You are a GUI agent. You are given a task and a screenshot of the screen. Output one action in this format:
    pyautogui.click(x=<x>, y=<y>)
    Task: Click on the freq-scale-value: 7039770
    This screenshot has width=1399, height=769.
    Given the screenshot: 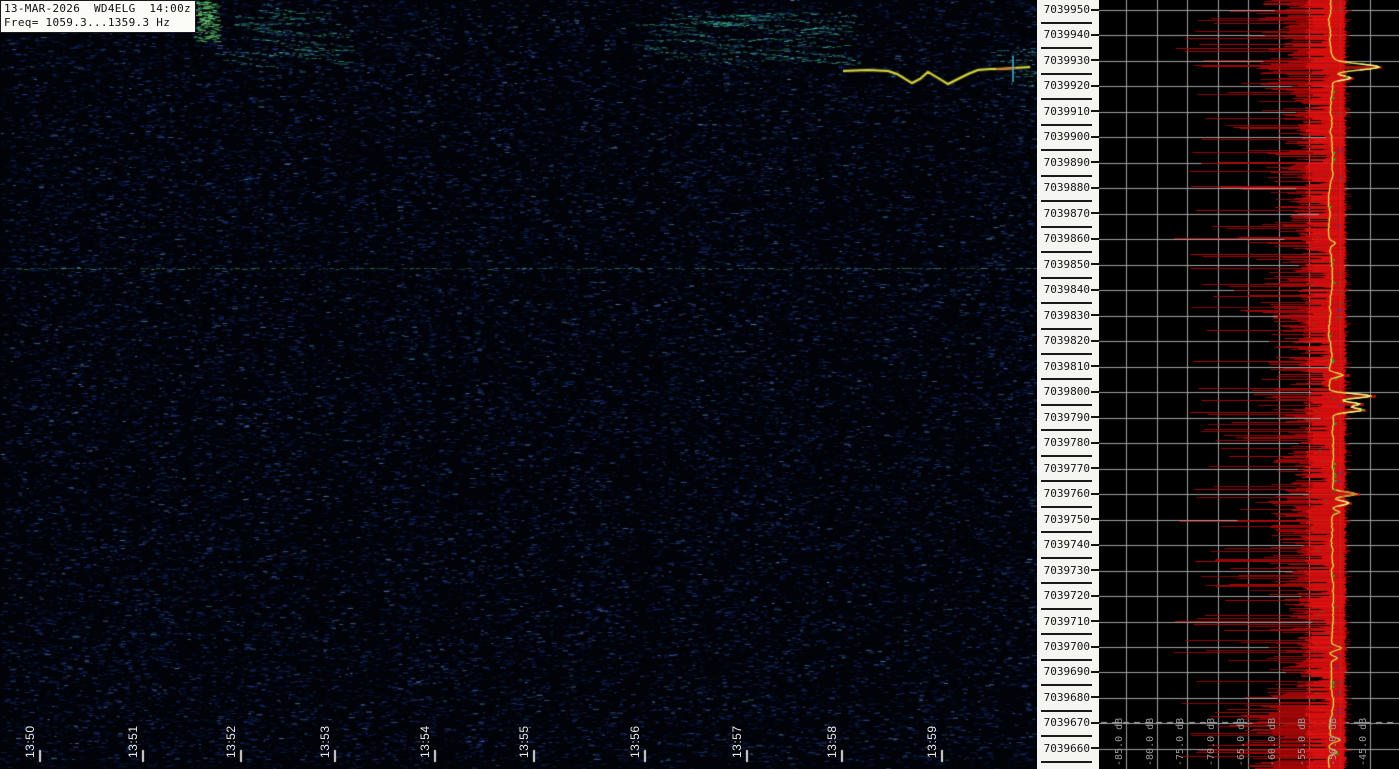 What is the action you would take?
    pyautogui.click(x=1066, y=468)
    